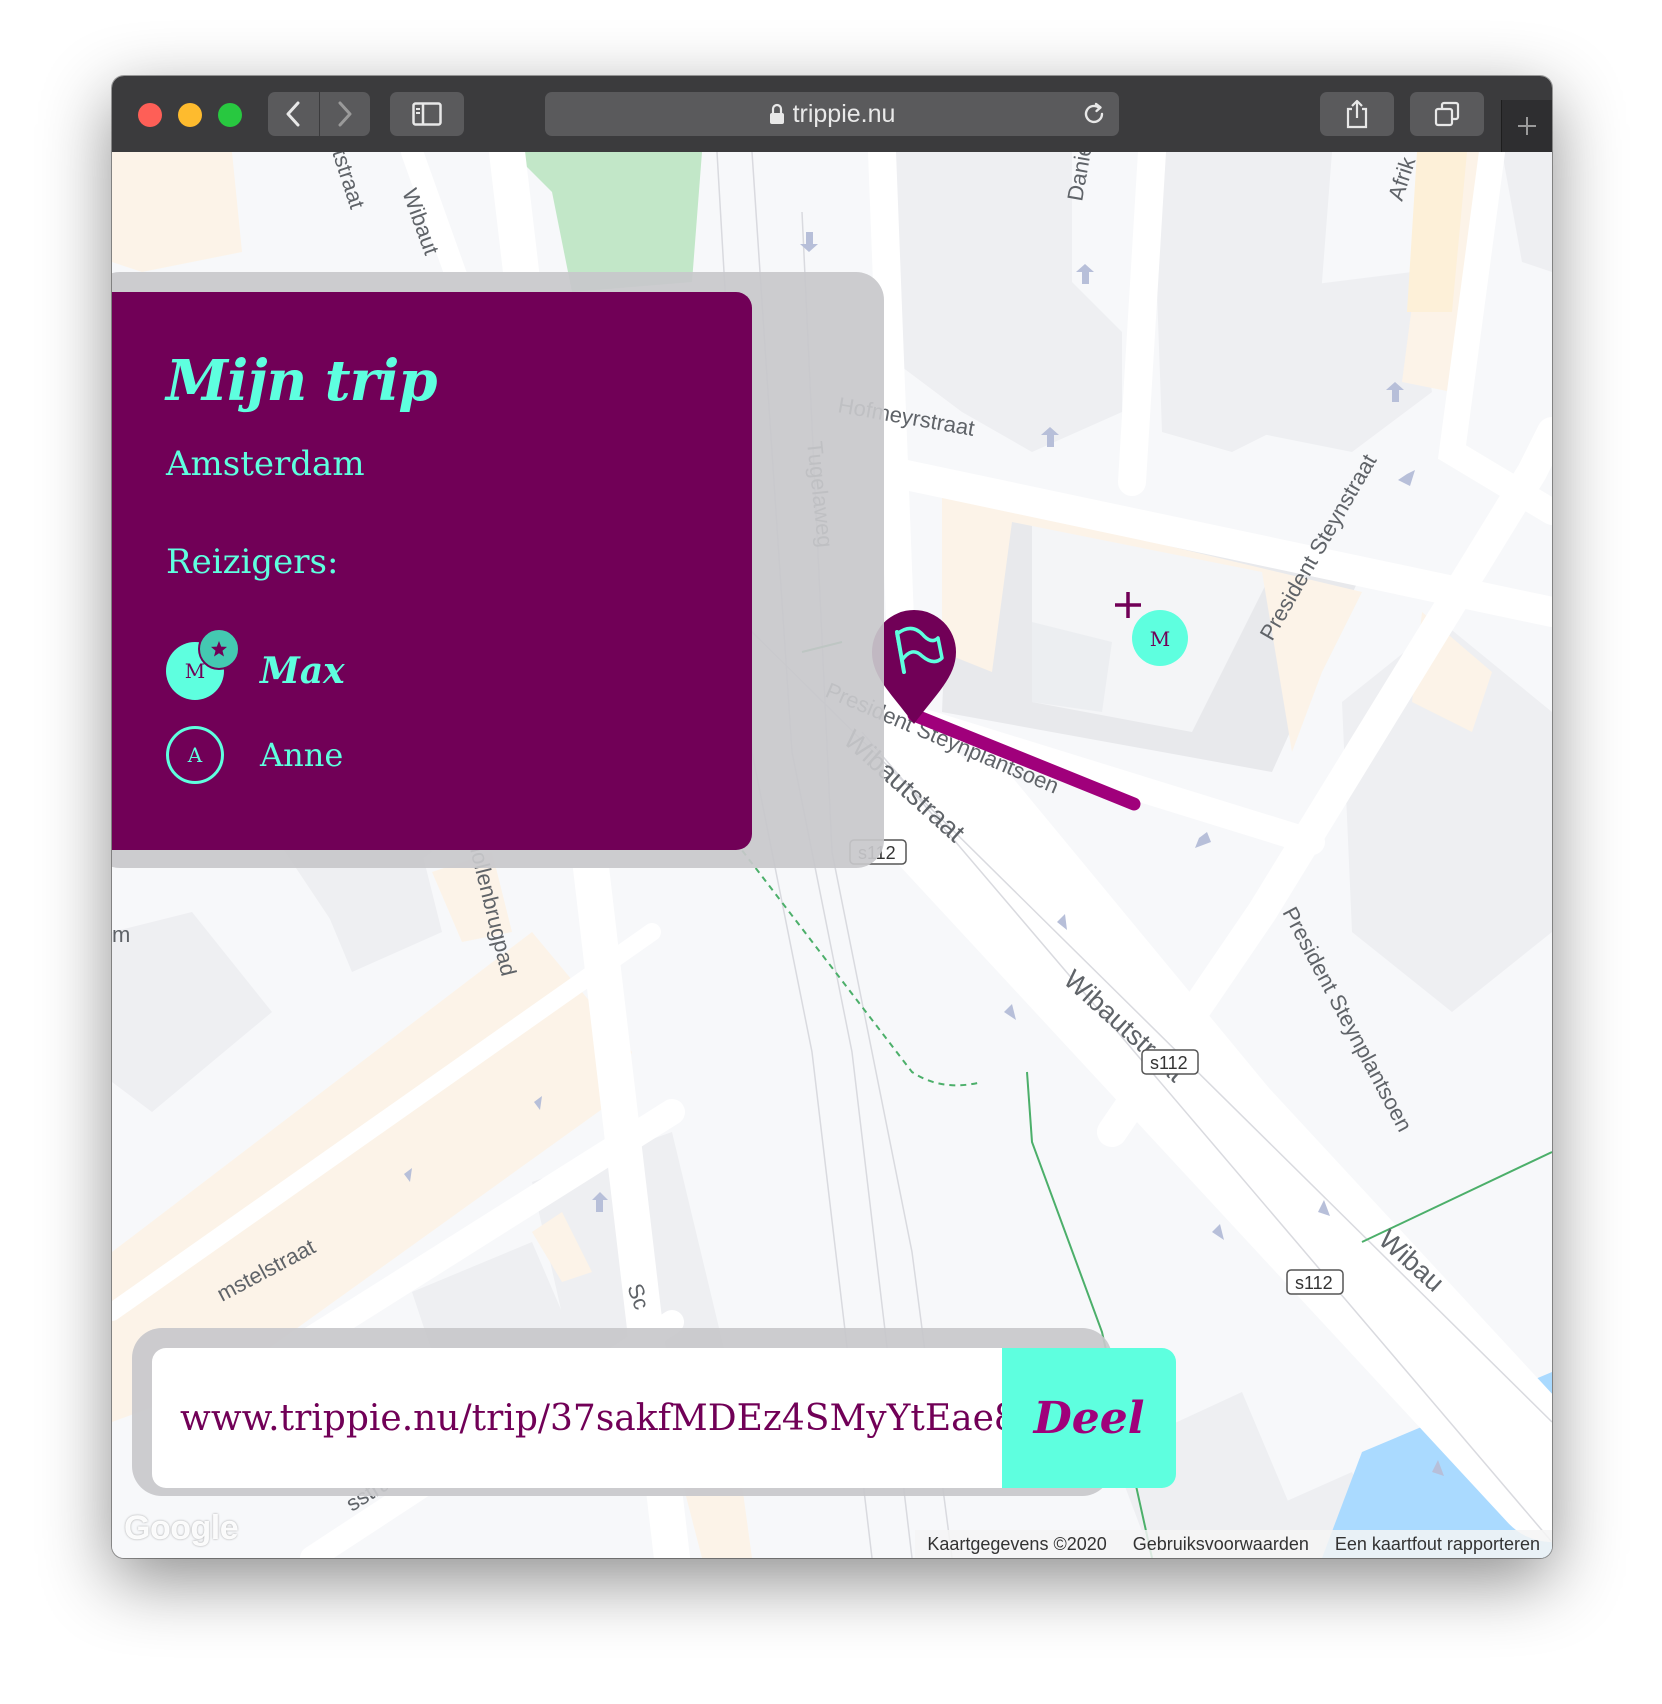 The image size is (1662, 1704). I want to click on traveller-name: Anne, so click(302, 755).